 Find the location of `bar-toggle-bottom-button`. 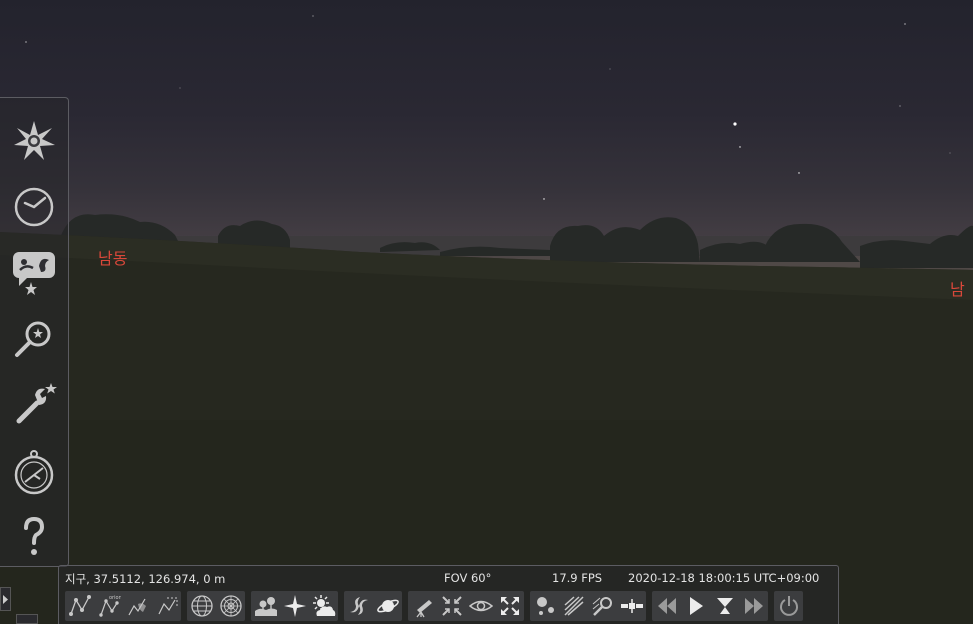

bar-toggle-bottom-button is located at coordinates (27, 619).